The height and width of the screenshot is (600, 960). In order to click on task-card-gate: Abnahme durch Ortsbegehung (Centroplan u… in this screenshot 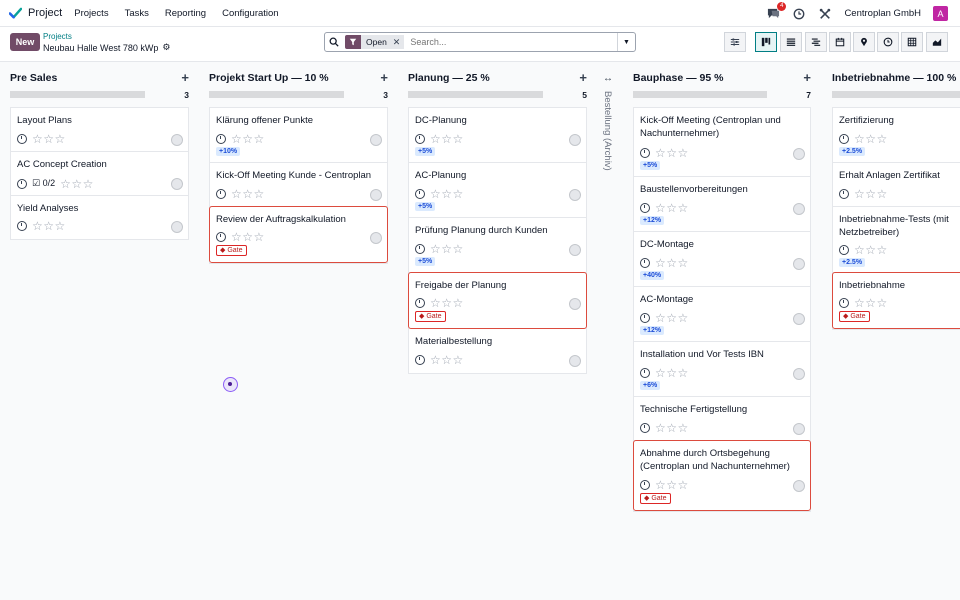, I will do `click(722, 475)`.